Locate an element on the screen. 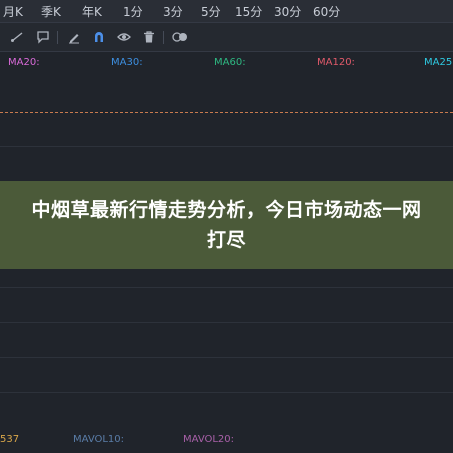 This screenshot has height=453, width=453. volume-value: 537 is located at coordinates (10, 439).